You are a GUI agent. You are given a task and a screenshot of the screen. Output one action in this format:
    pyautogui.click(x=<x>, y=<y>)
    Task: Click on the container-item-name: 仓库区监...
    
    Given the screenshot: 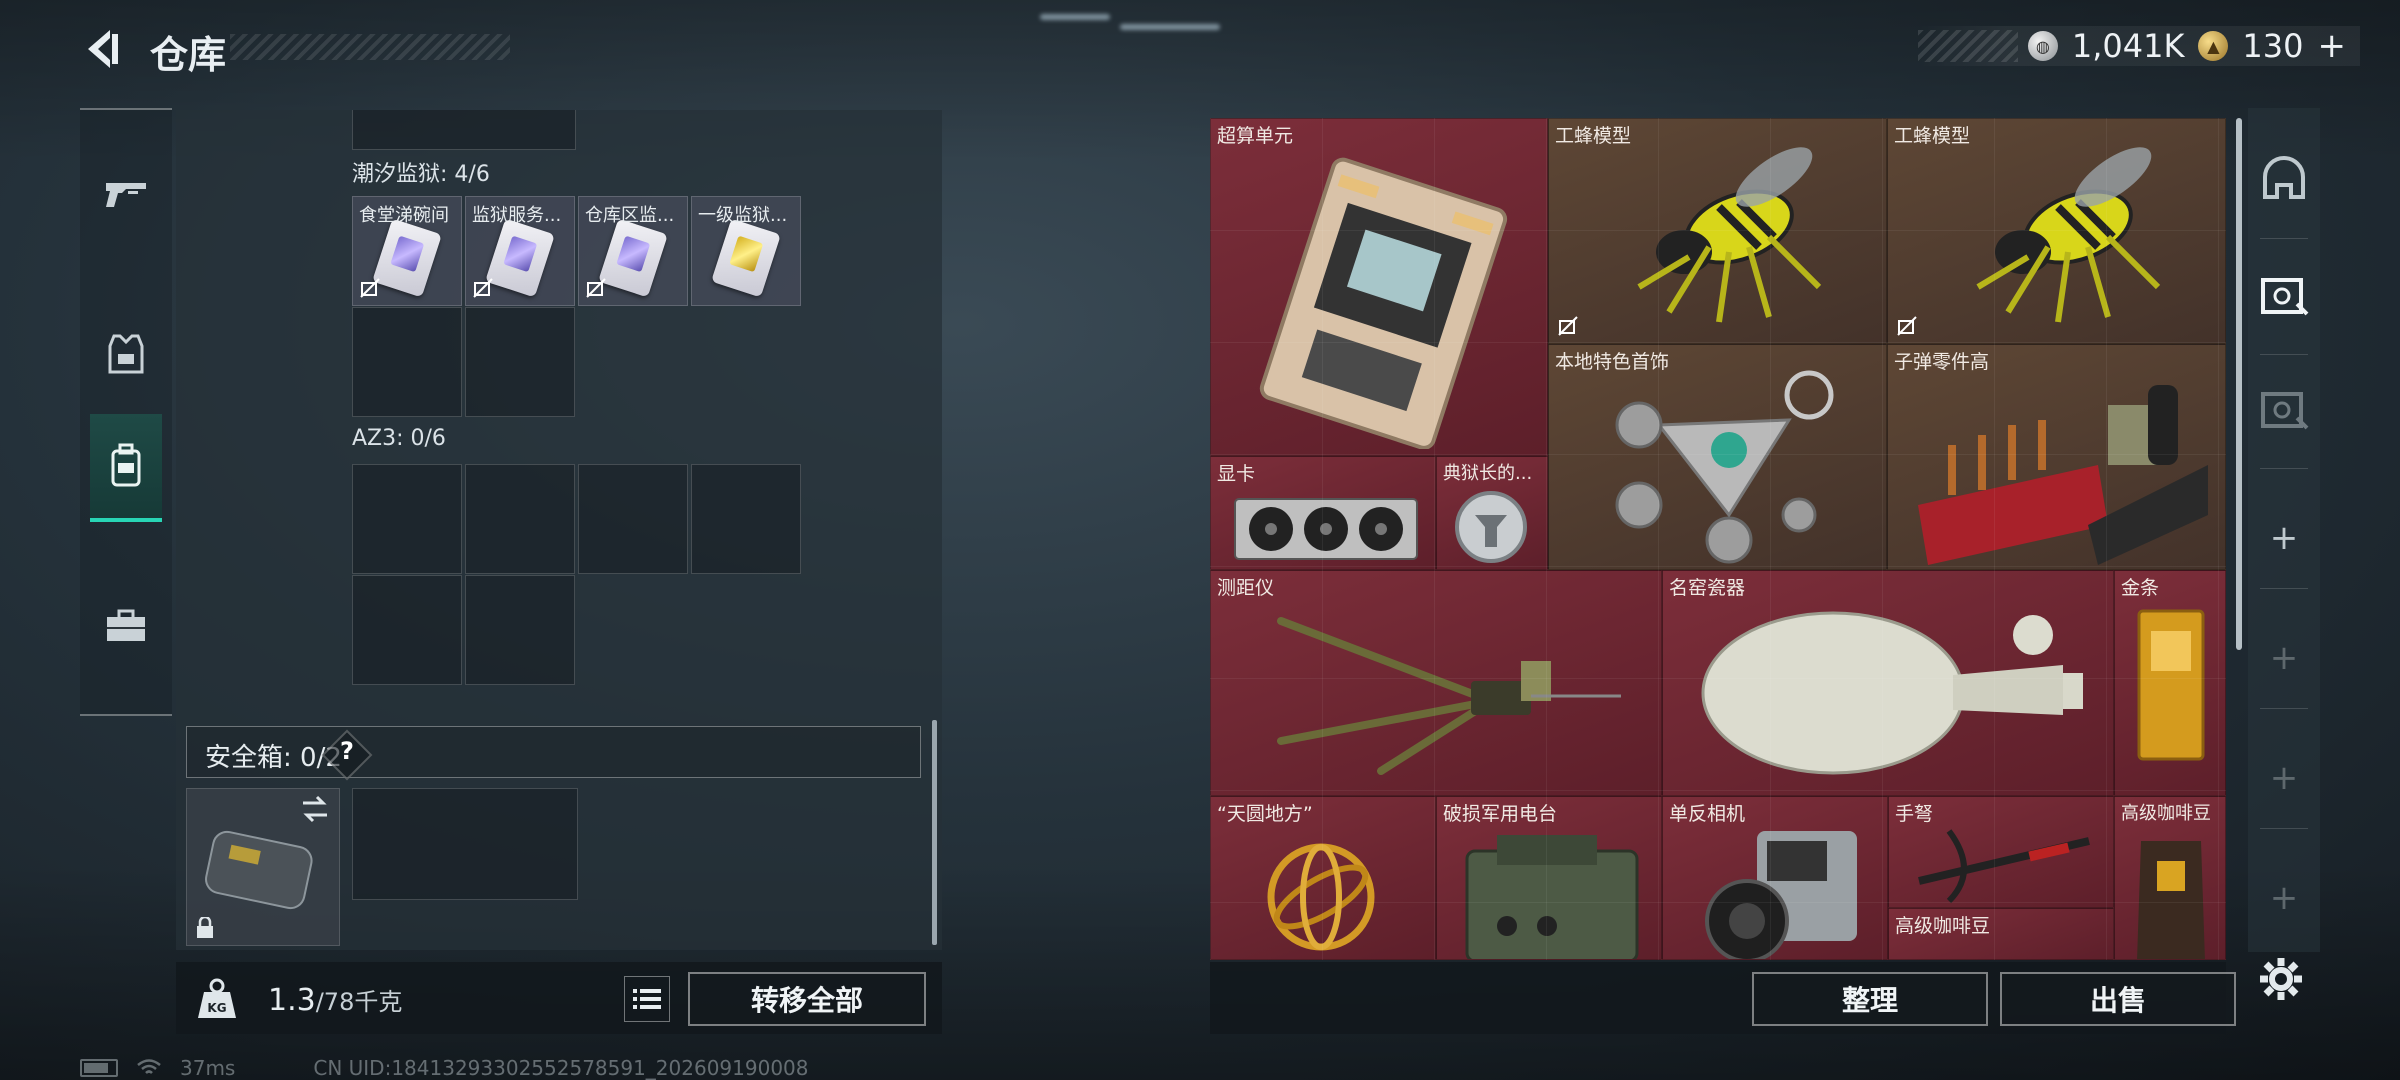 What is the action you would take?
    pyautogui.click(x=630, y=215)
    